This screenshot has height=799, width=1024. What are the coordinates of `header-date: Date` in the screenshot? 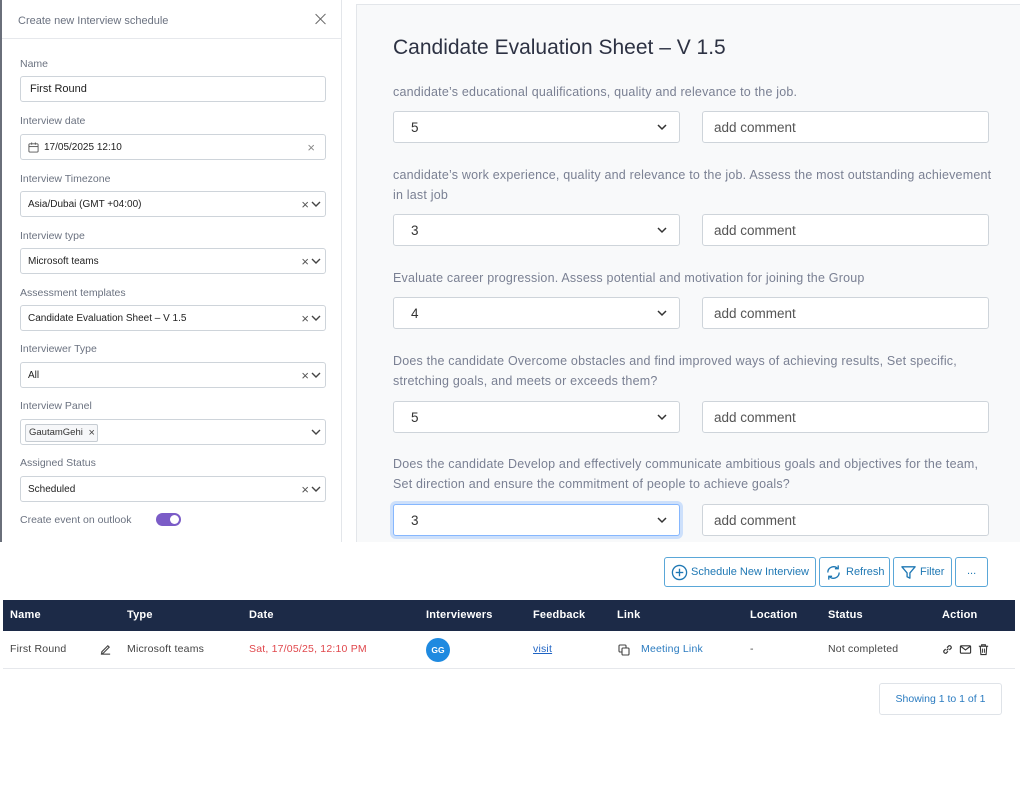 It's located at (261, 615).